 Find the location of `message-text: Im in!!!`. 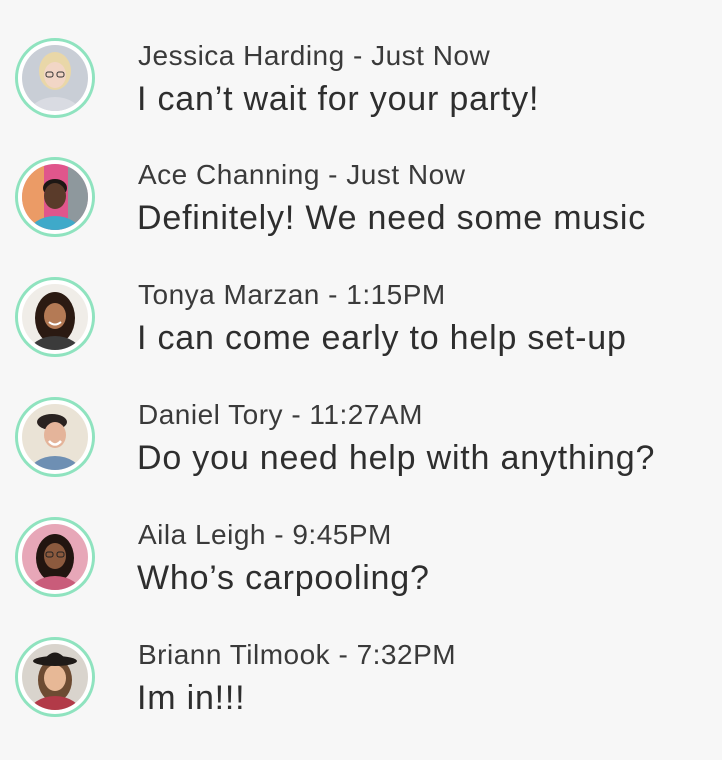

message-text: Im in!!! is located at coordinates (191, 698).